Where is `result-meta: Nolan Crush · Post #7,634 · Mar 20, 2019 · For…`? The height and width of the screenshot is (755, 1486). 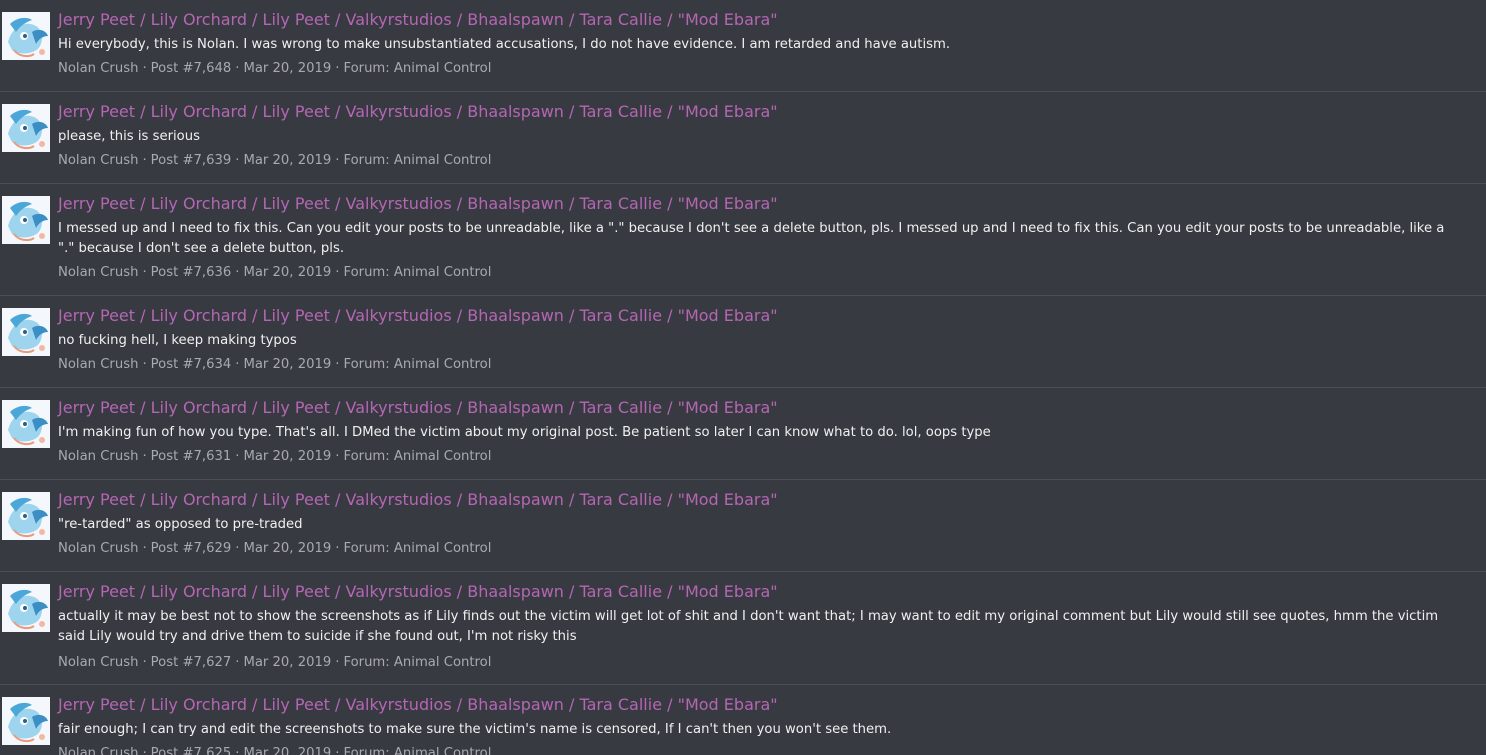
result-meta: Nolan Crush · Post #7,634 · Mar 20, 2019 · For… is located at coordinates (274, 365).